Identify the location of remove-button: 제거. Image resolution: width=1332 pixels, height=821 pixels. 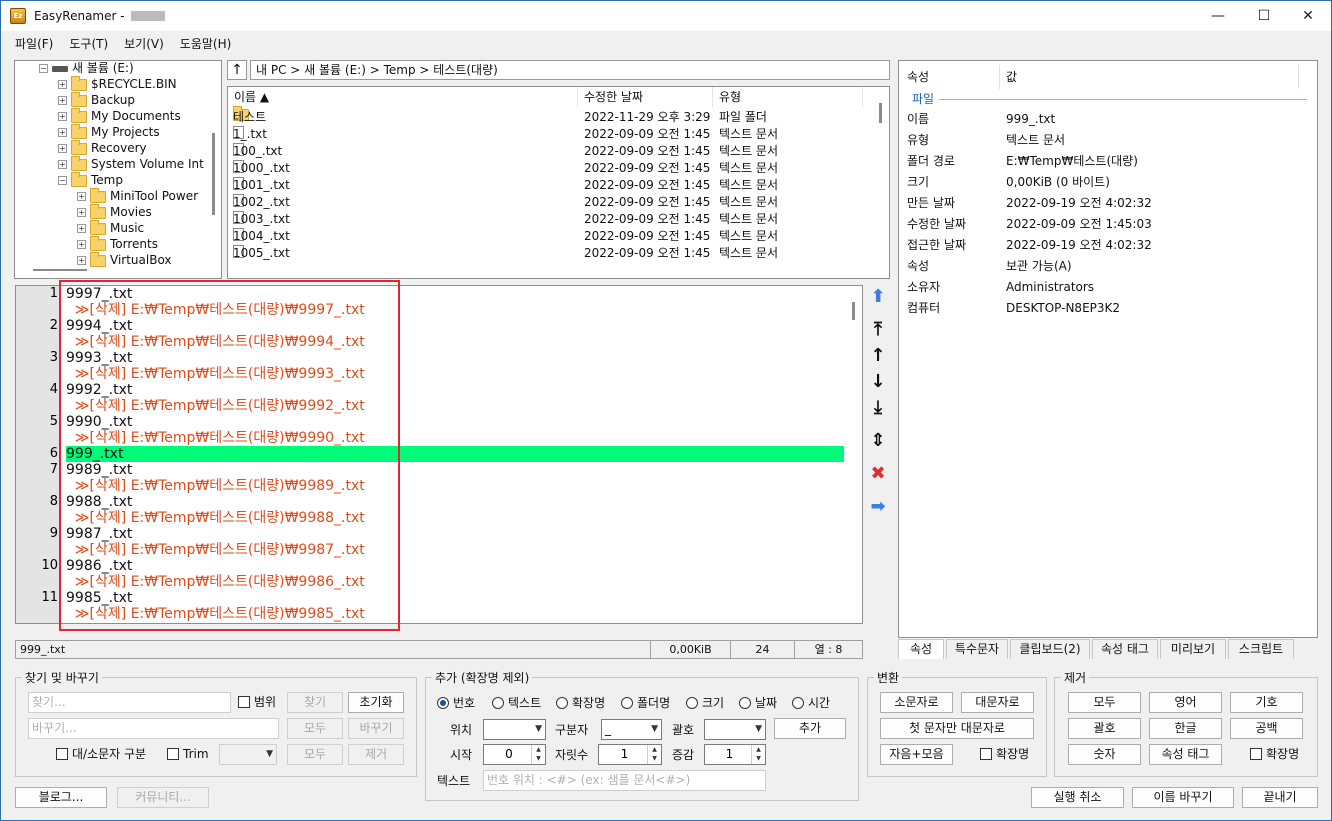
(376, 754).